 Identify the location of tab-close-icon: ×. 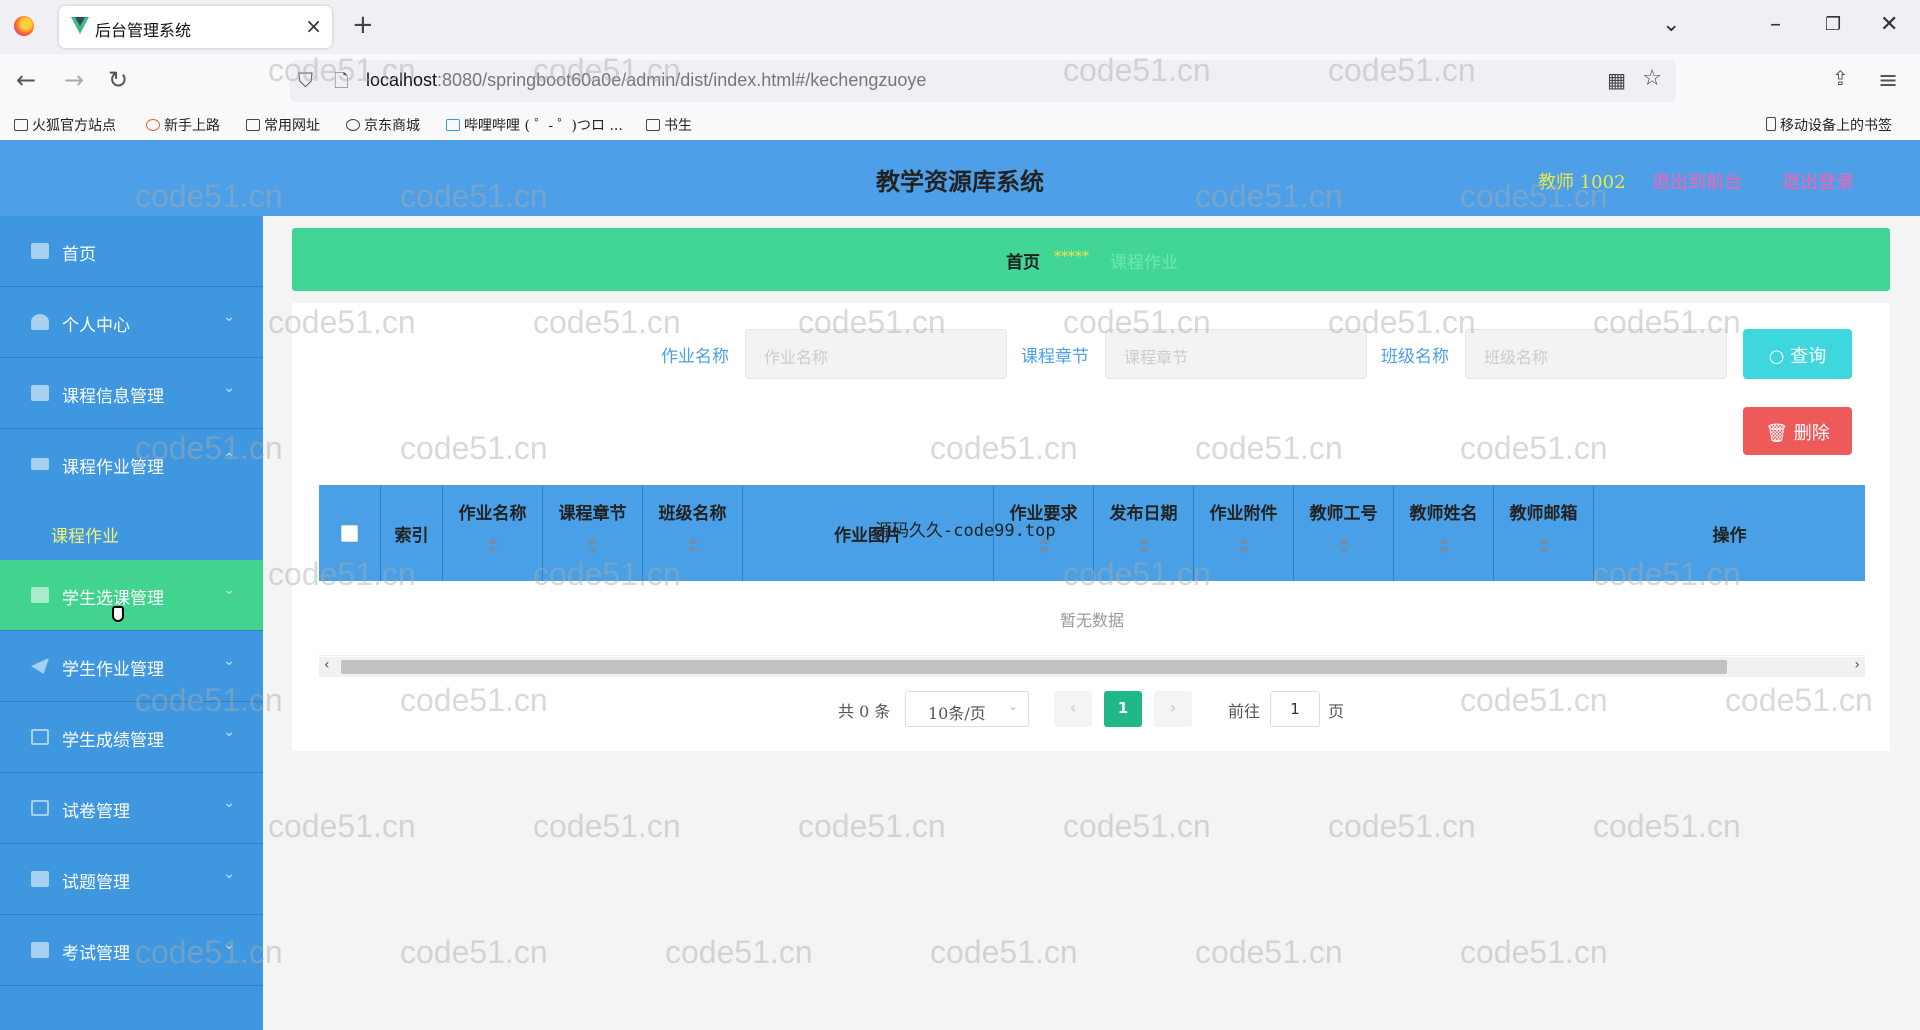
(313, 26).